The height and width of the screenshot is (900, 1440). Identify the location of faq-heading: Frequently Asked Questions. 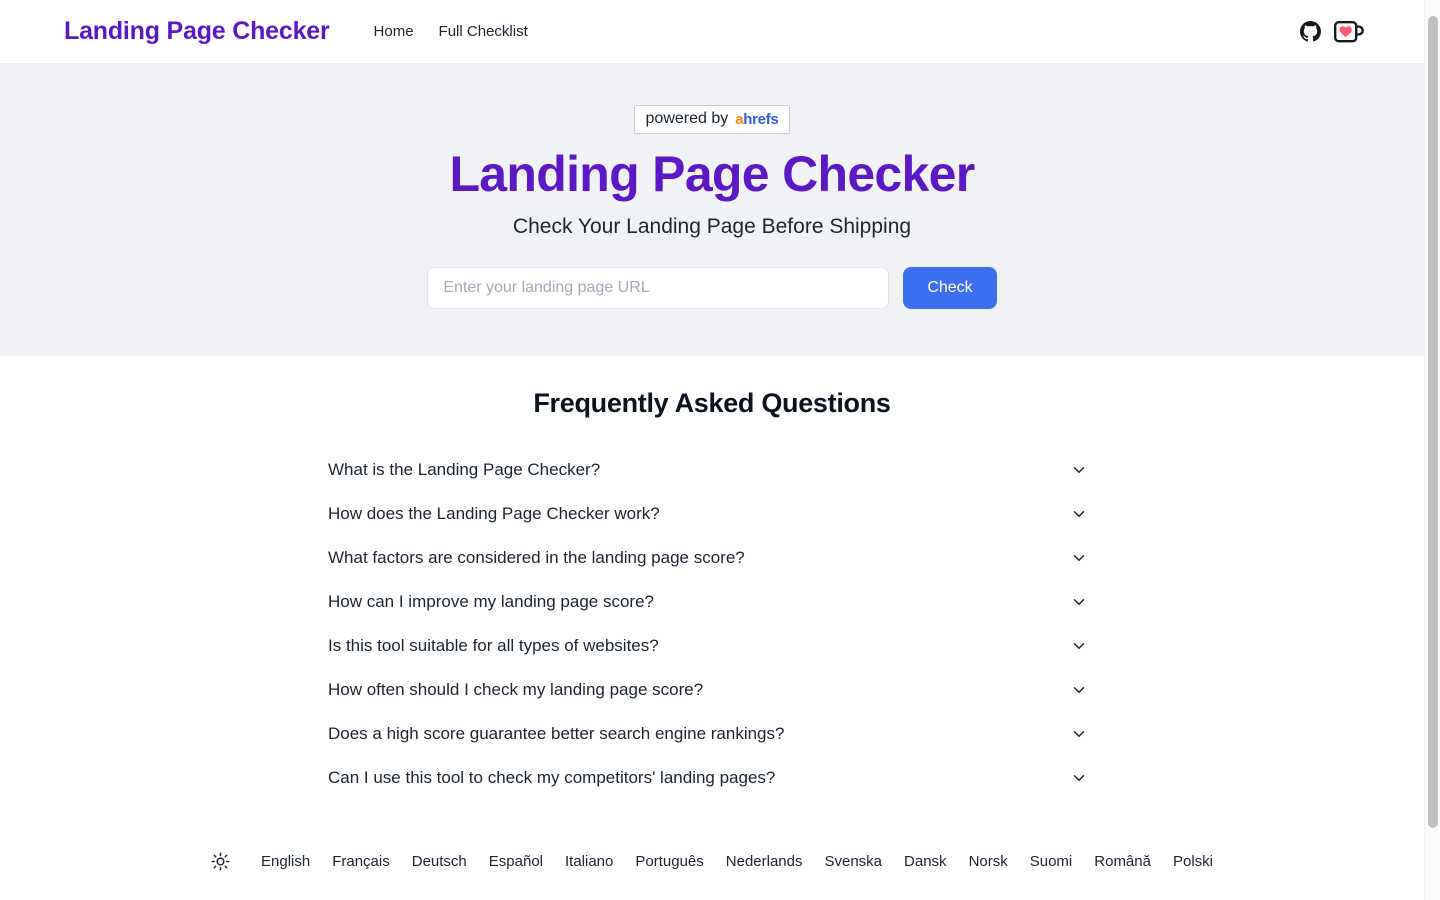
(712, 403).